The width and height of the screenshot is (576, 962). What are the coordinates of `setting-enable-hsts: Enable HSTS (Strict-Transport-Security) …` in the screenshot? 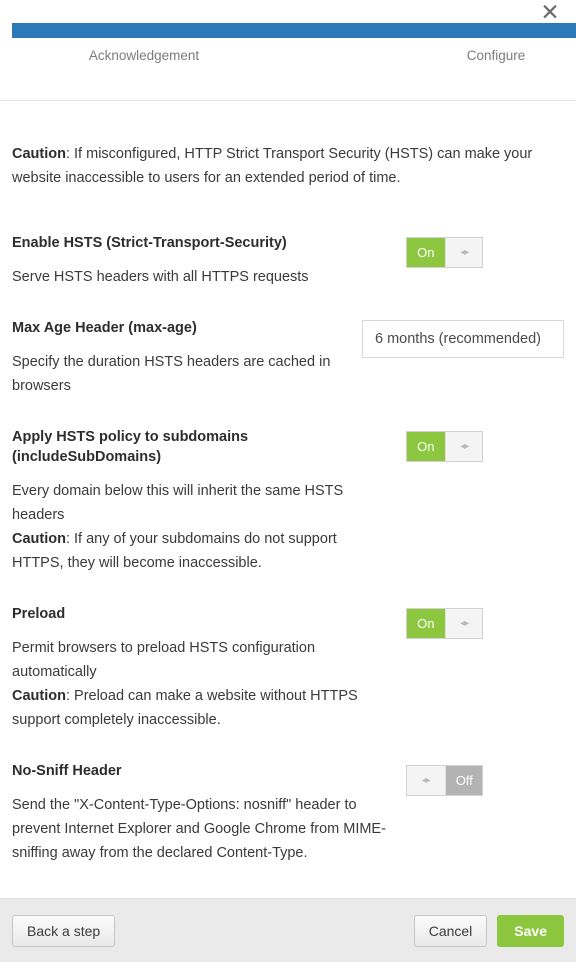 It's located at (288, 246).